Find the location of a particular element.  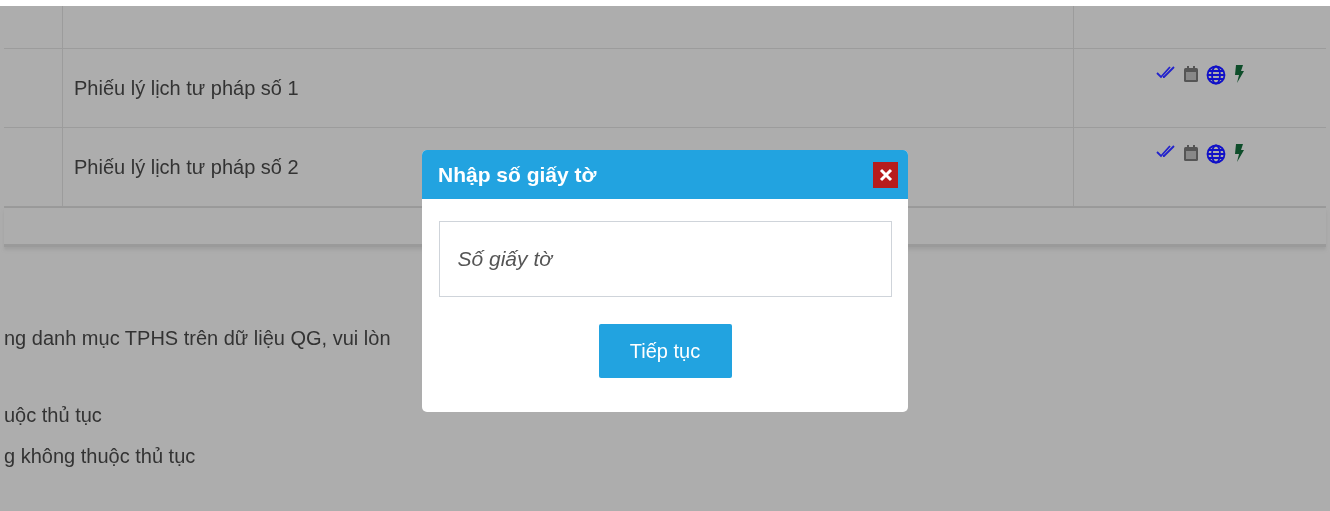

close-button is located at coordinates (885, 174).